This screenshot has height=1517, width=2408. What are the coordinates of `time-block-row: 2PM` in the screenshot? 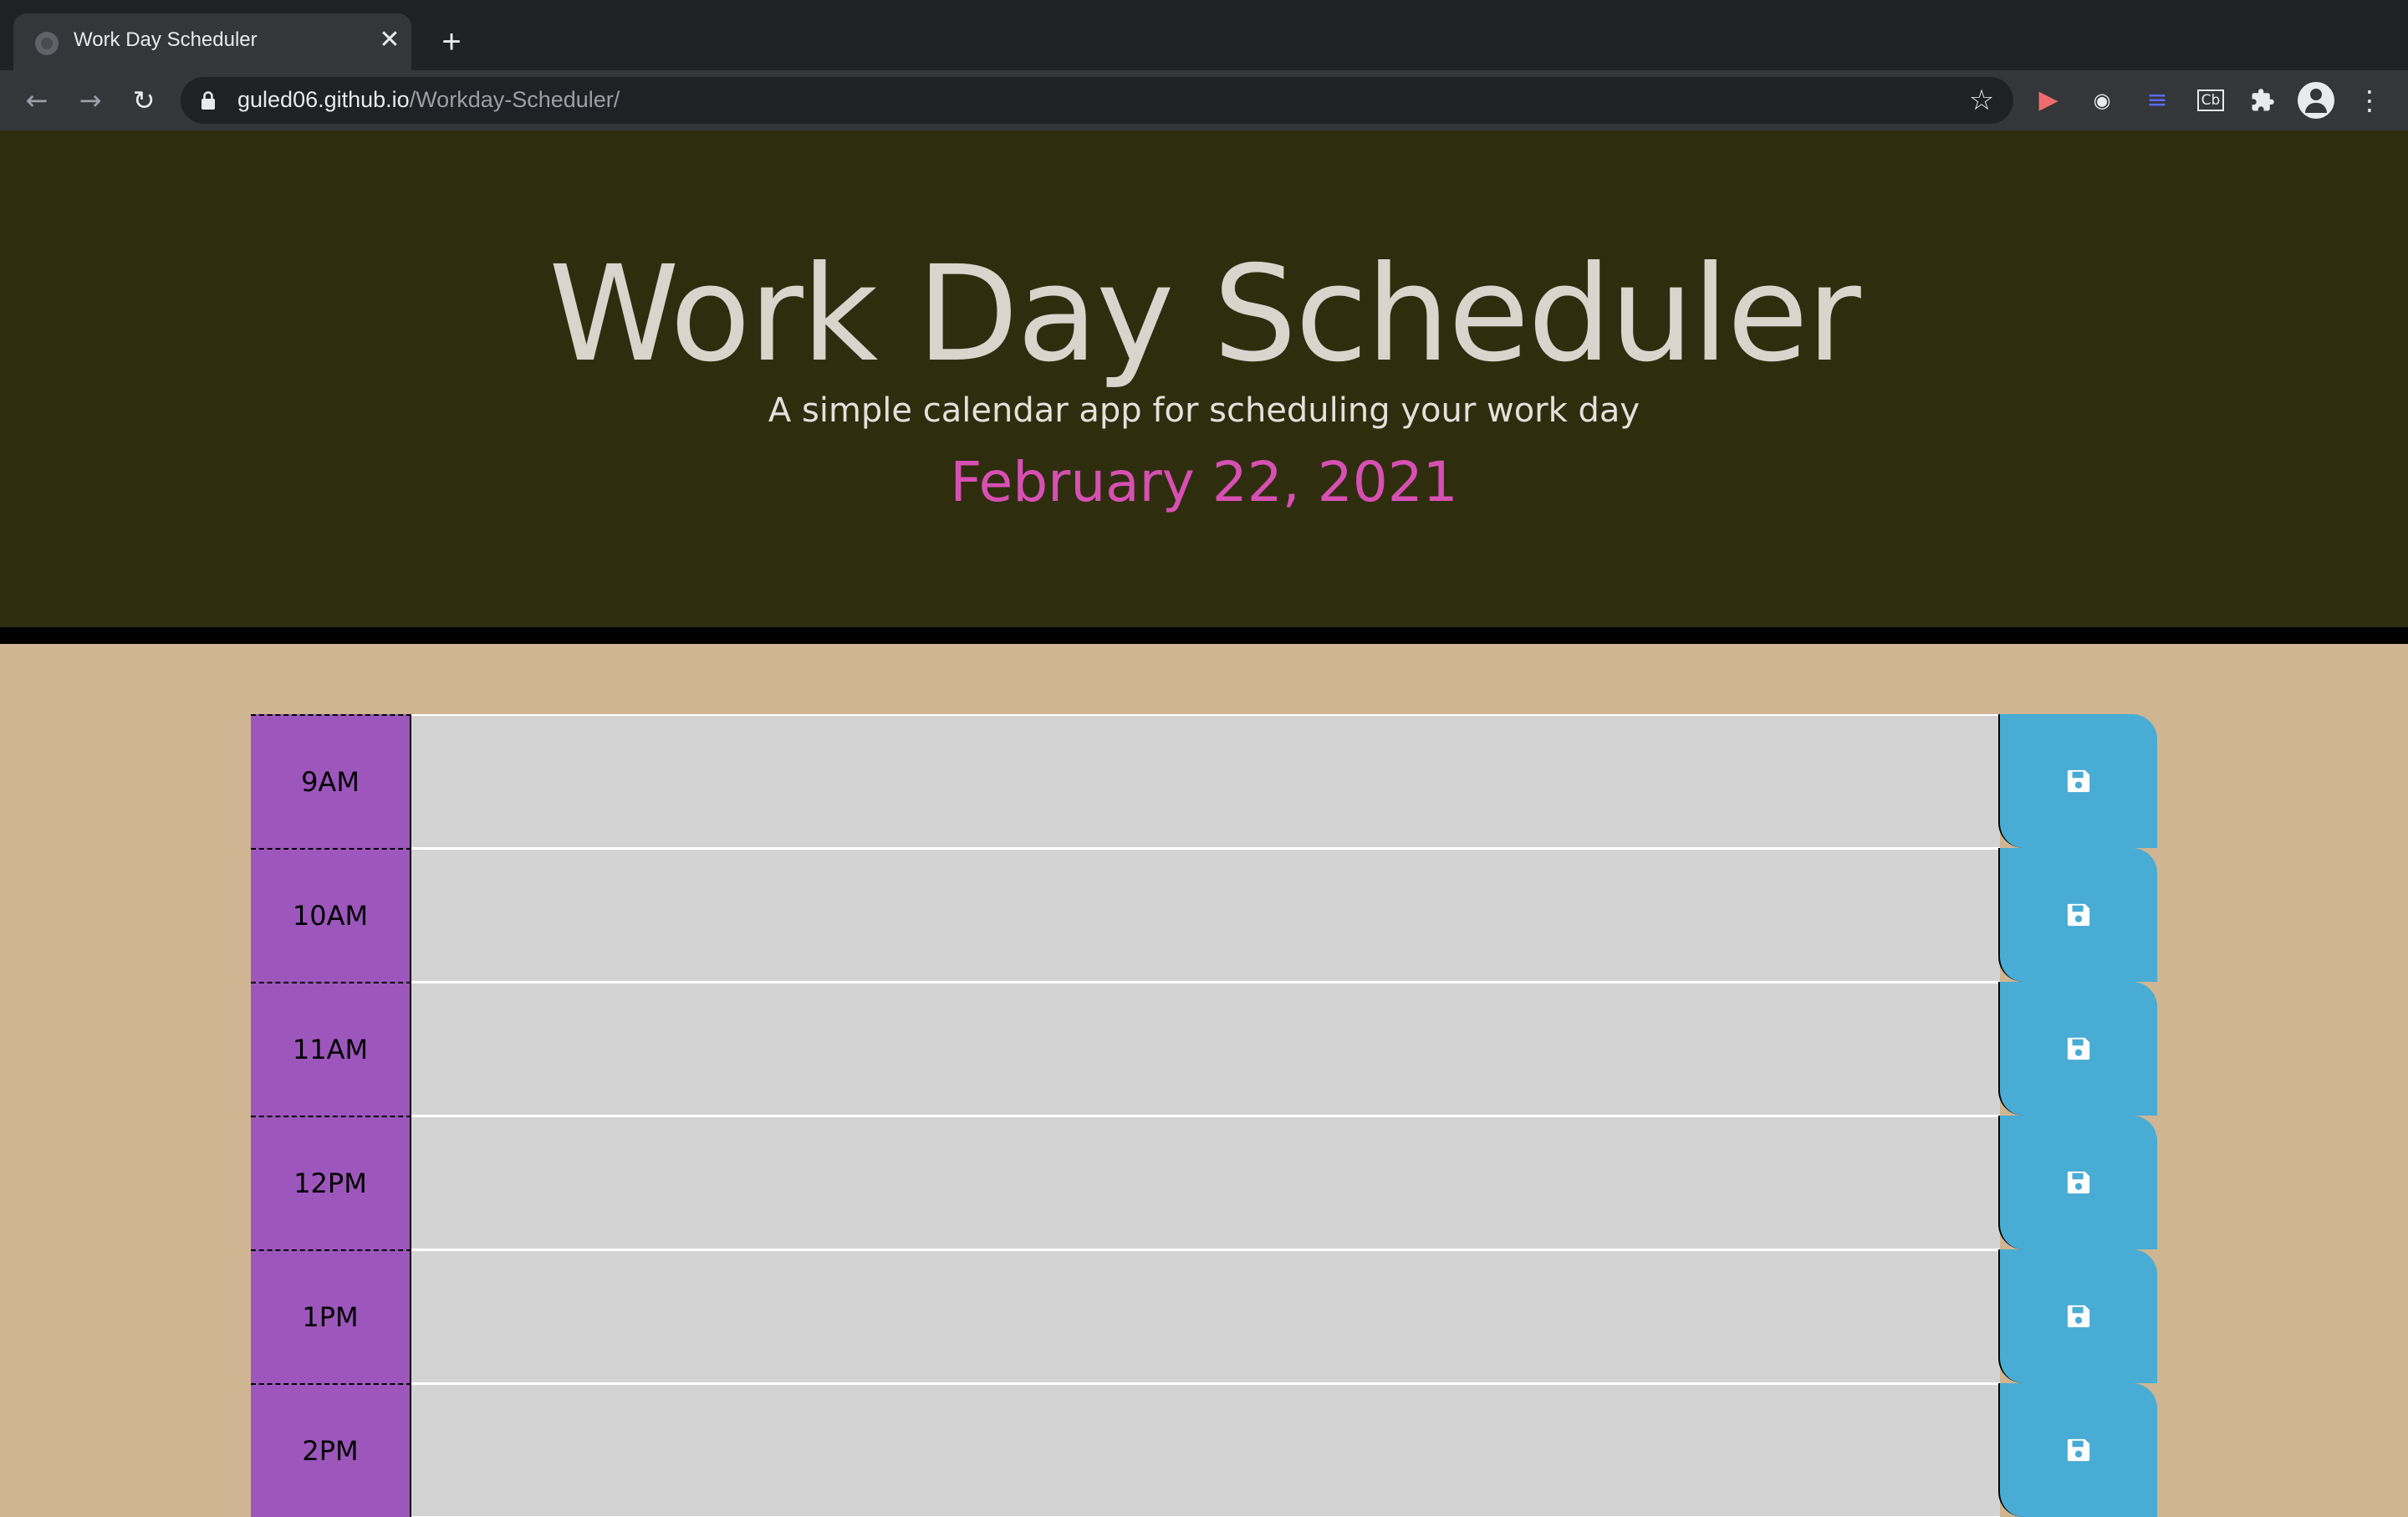 It's located at (1204, 1450).